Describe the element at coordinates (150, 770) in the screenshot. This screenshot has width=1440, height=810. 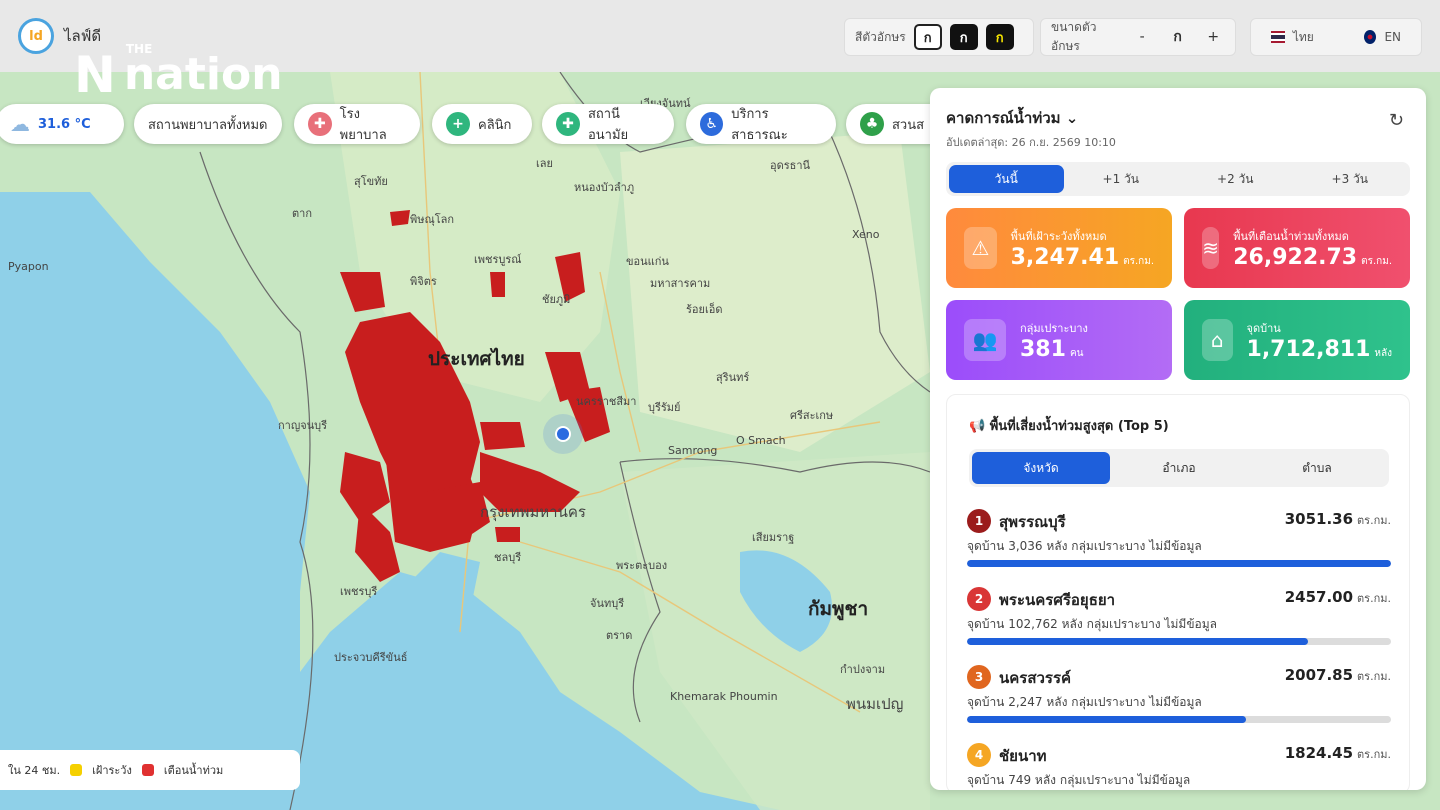
I see `map-legend: ใน 24 ชม. เฝ้าระวัง เตือนน้ำท่วม` at that location.